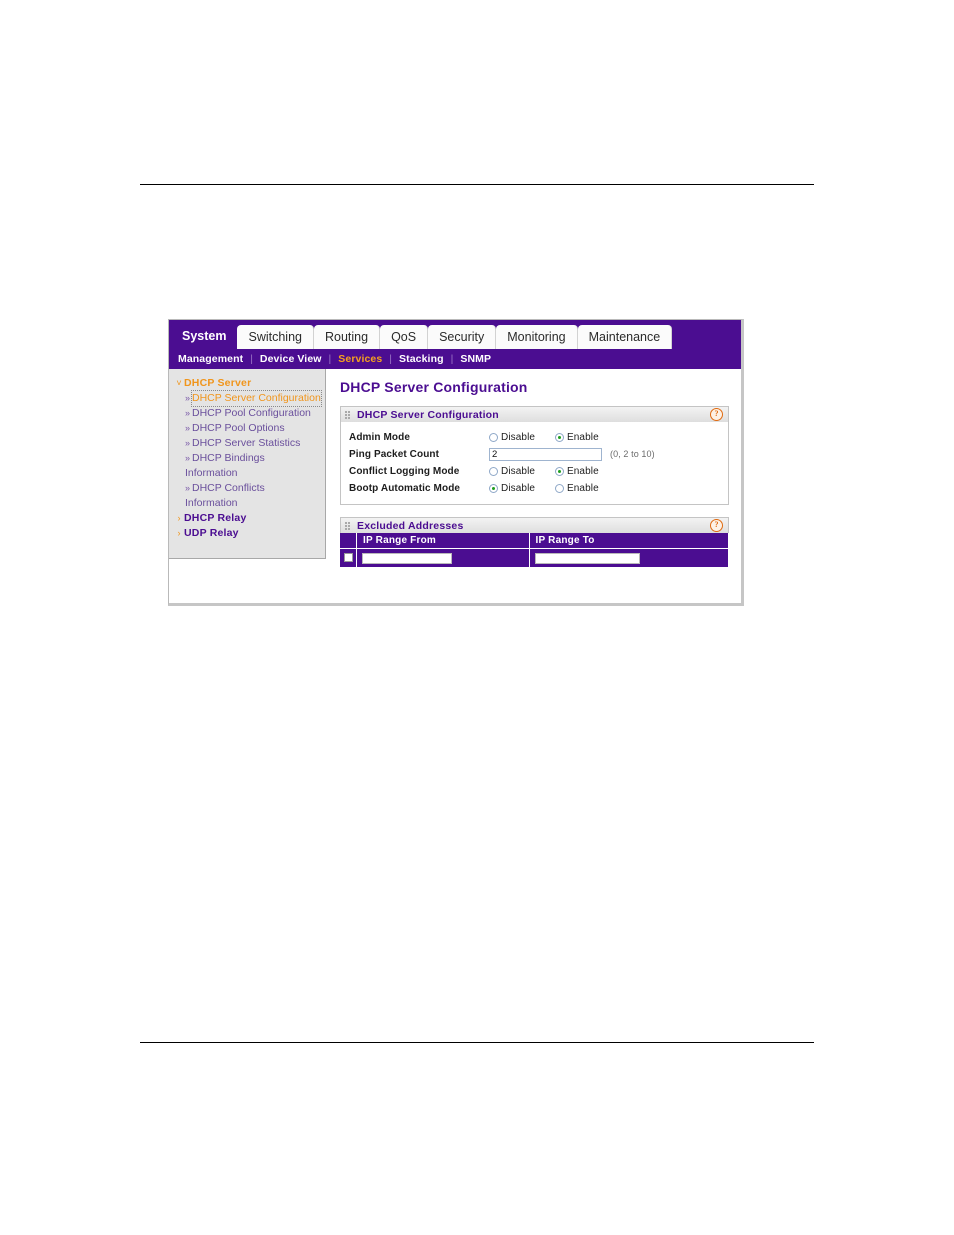 The height and width of the screenshot is (1235, 954). I want to click on conflict-logging-disable-option: Disable, so click(522, 471).